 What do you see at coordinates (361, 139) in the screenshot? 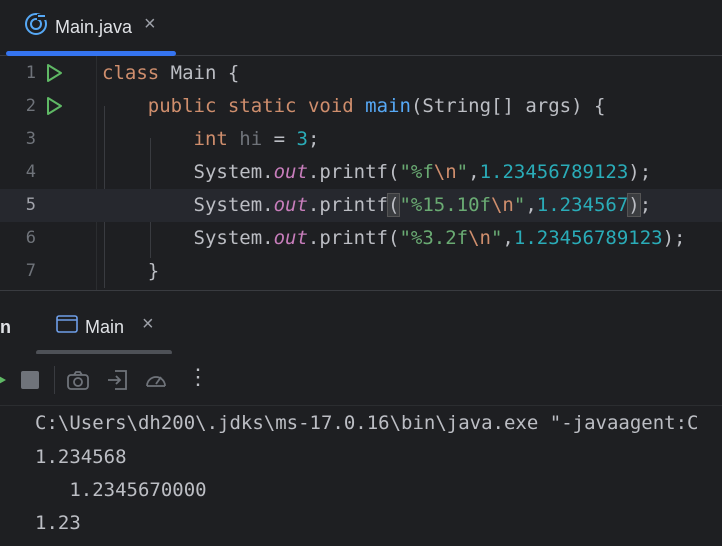
I see `code-line-3: 3 int hi = 3;` at bounding box center [361, 139].